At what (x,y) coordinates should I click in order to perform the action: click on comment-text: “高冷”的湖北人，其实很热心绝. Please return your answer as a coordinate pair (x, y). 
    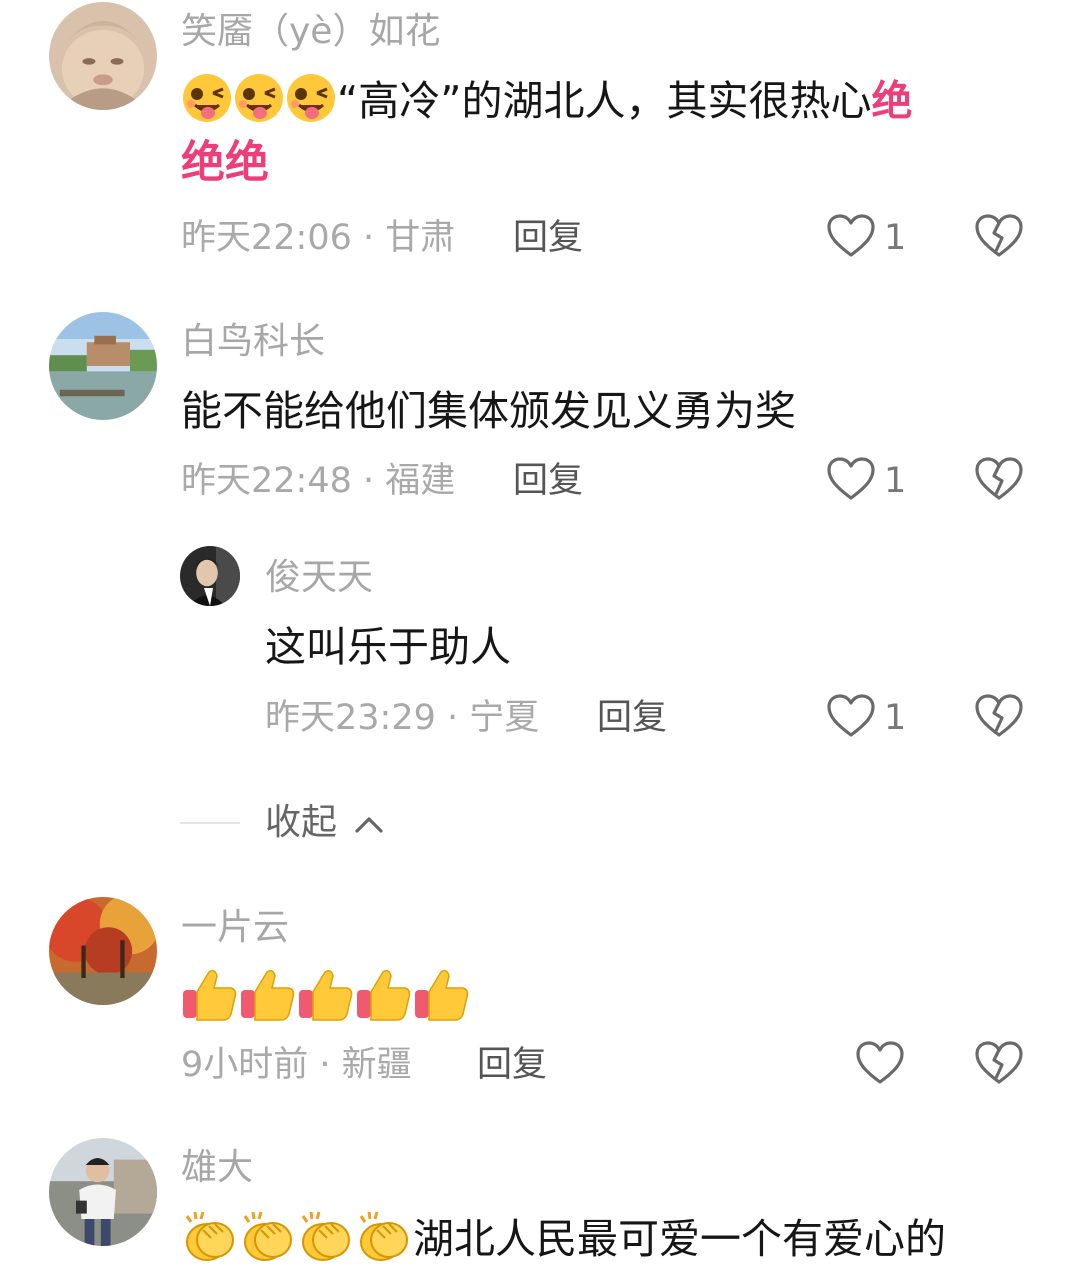
    Looking at the image, I should click on (546, 104).